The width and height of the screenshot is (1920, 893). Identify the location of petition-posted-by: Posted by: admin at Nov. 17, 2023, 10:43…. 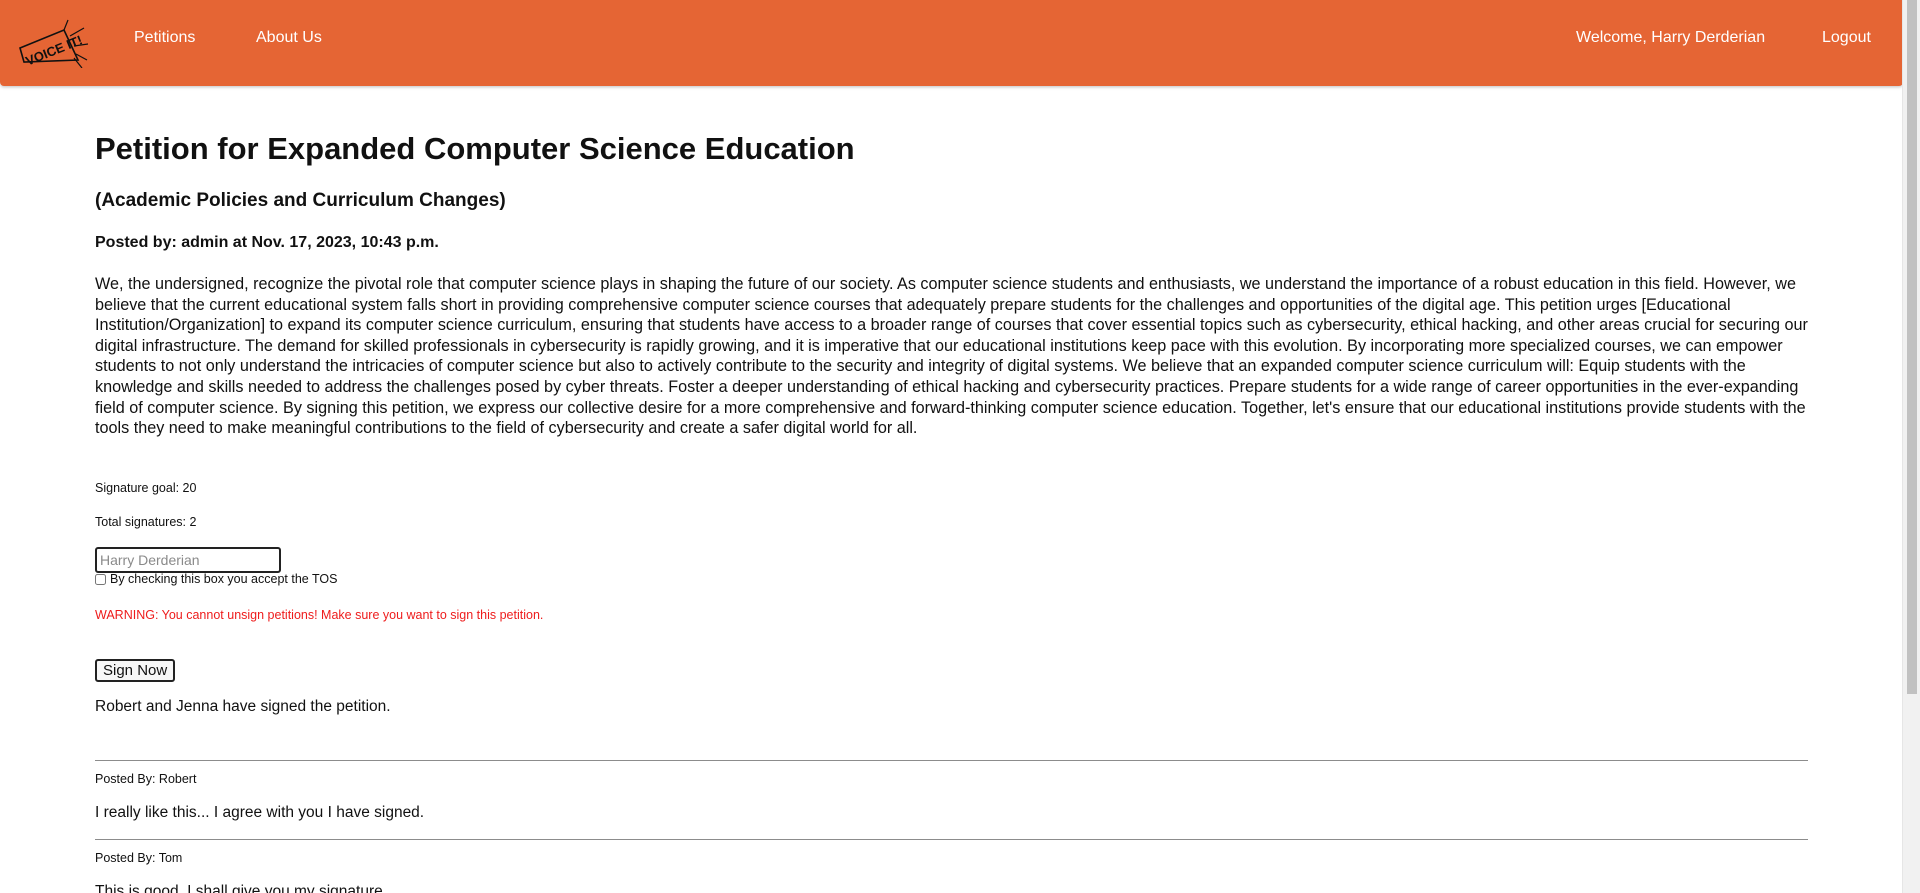
(267, 242).